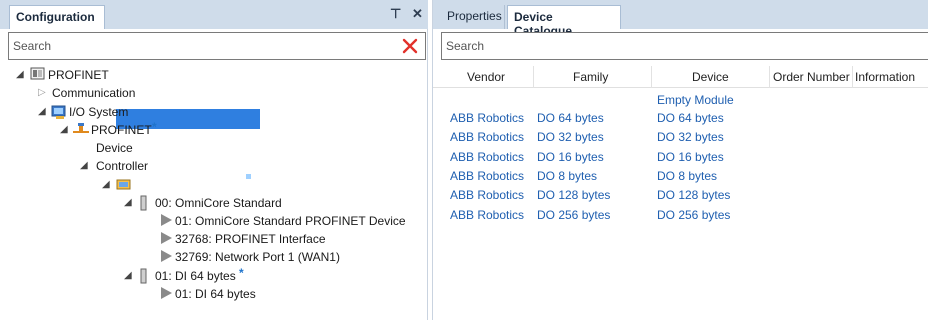 This screenshot has width=928, height=320. Describe the element at coordinates (690, 137) in the screenshot. I see `cell-device: DO 32 bytes` at that location.